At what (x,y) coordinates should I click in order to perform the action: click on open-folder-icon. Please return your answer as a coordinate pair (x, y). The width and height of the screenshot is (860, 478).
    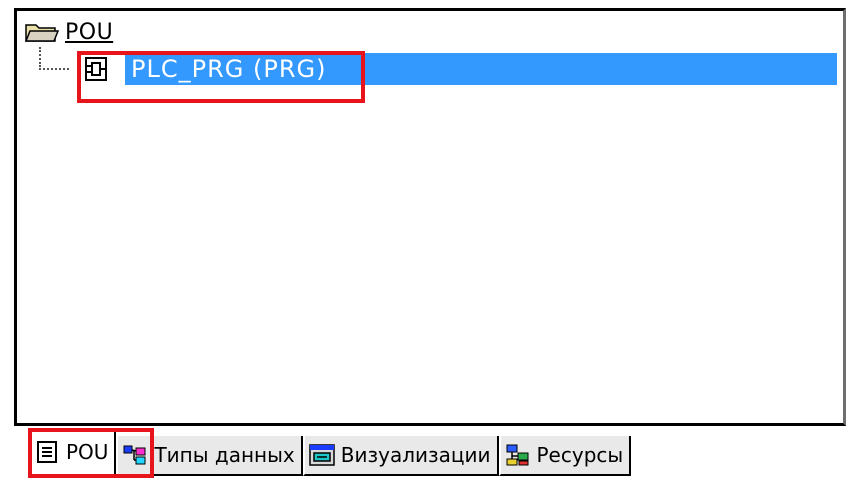
    Looking at the image, I should click on (42, 33).